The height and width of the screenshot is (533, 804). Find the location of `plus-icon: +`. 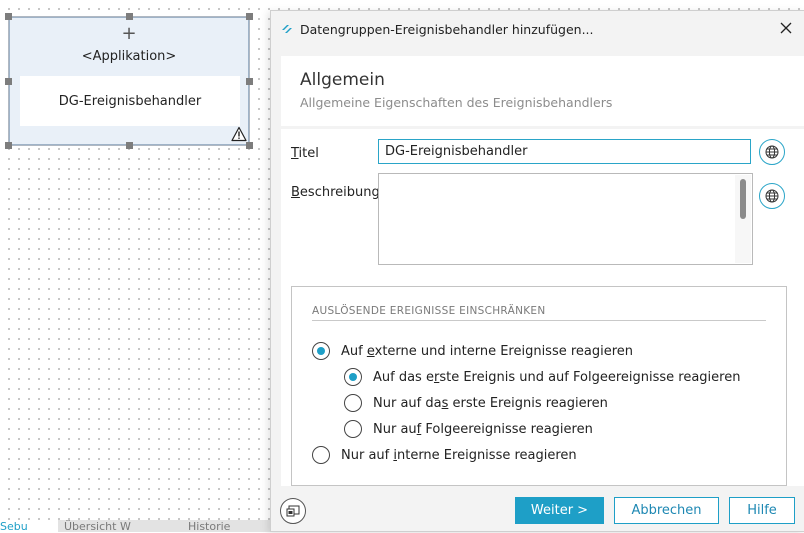

plus-icon: + is located at coordinates (129, 34).